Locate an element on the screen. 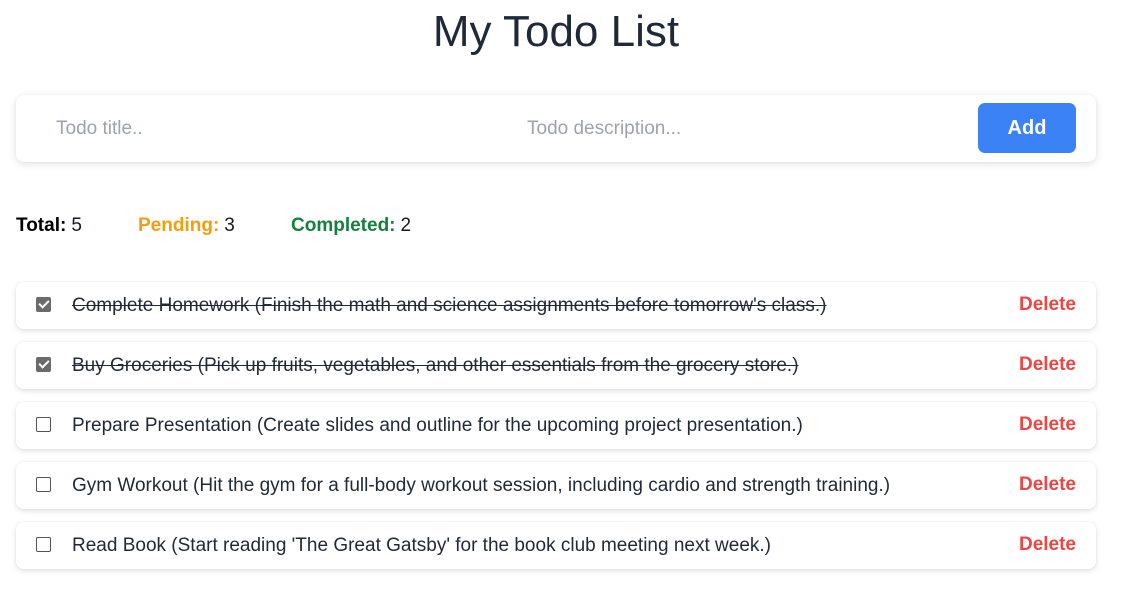  todo-title-input is located at coordinates (271, 129).